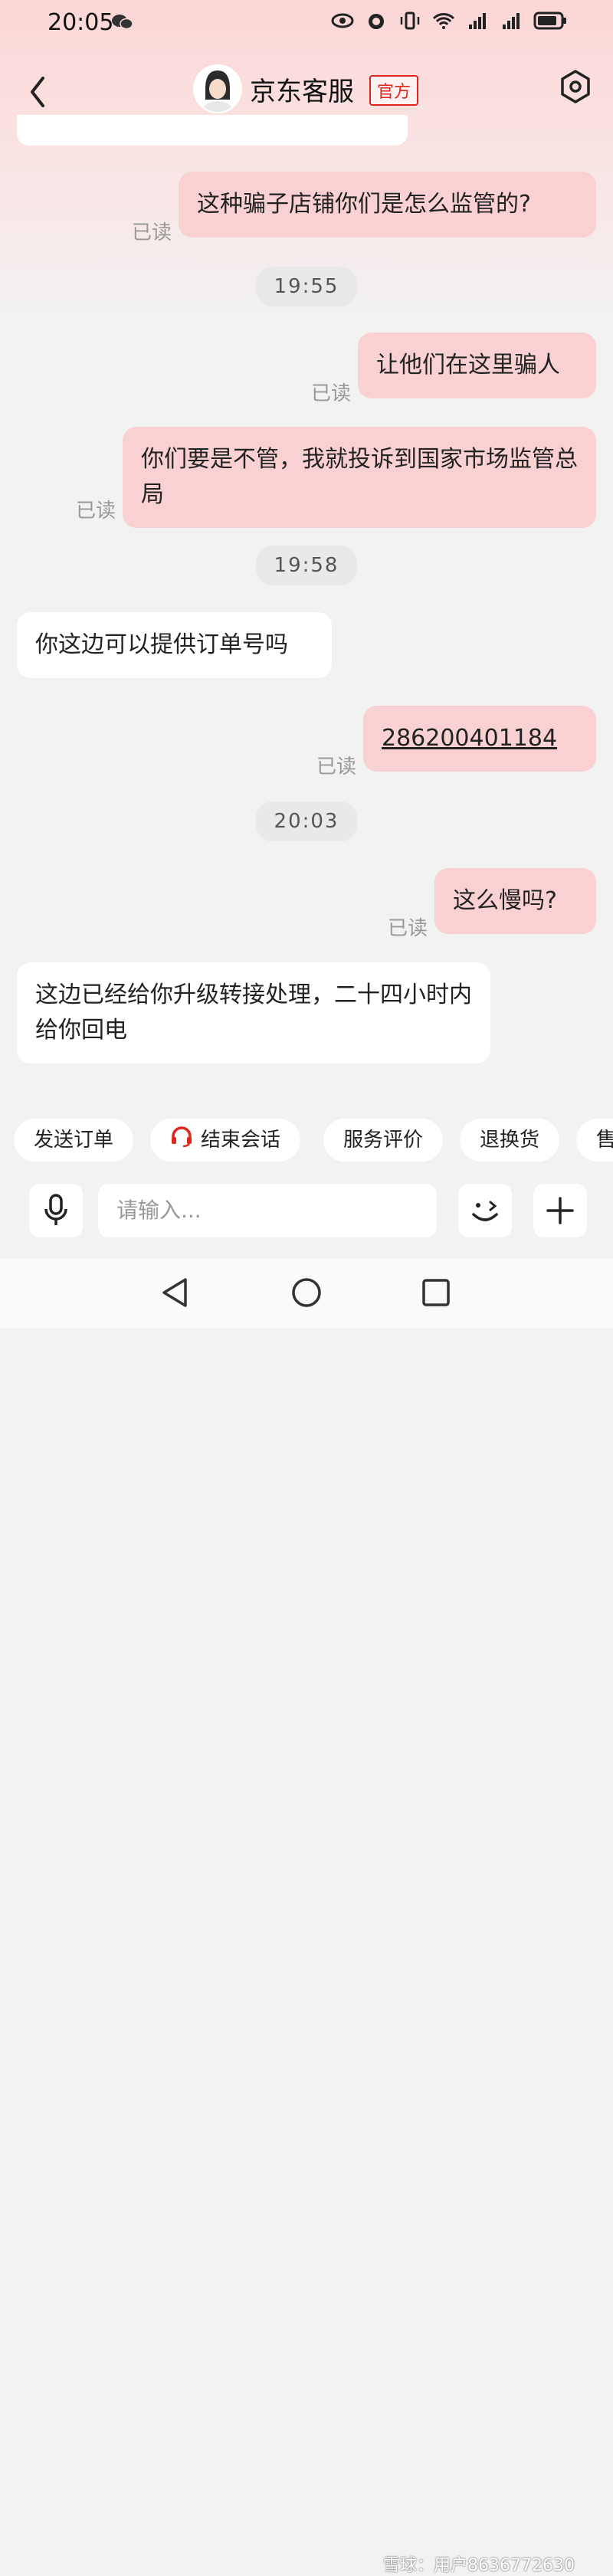 The width and height of the screenshot is (613, 2576). What do you see at coordinates (394, 91) in the screenshot?
I see `official-badge: 官方` at bounding box center [394, 91].